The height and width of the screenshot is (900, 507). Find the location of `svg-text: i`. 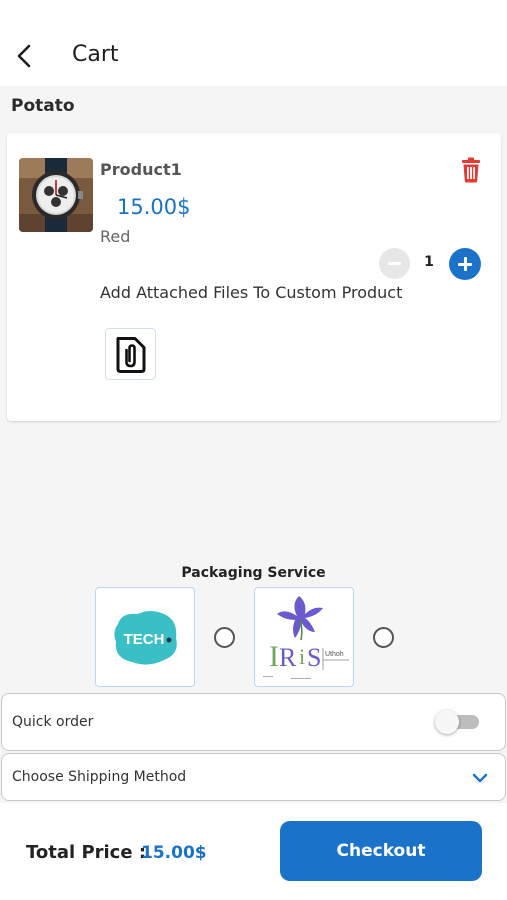

svg-text: i is located at coordinates (302, 656).